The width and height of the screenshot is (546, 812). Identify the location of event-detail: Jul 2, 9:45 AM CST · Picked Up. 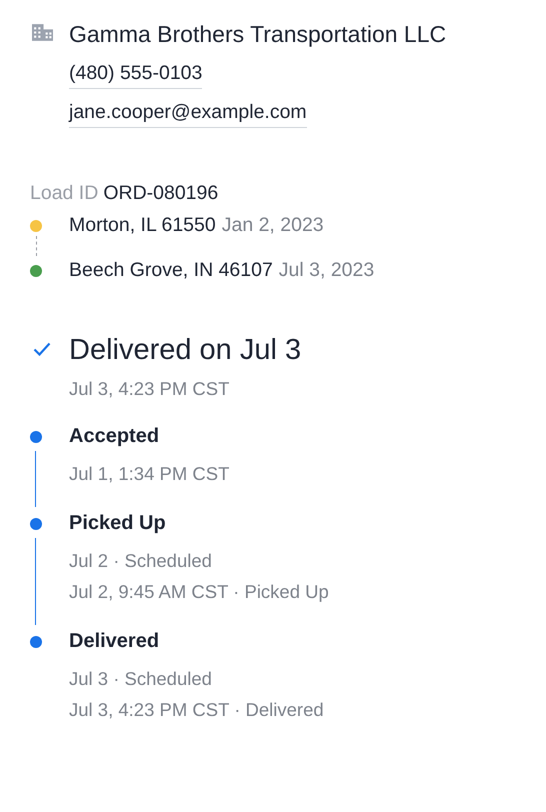
(199, 592).